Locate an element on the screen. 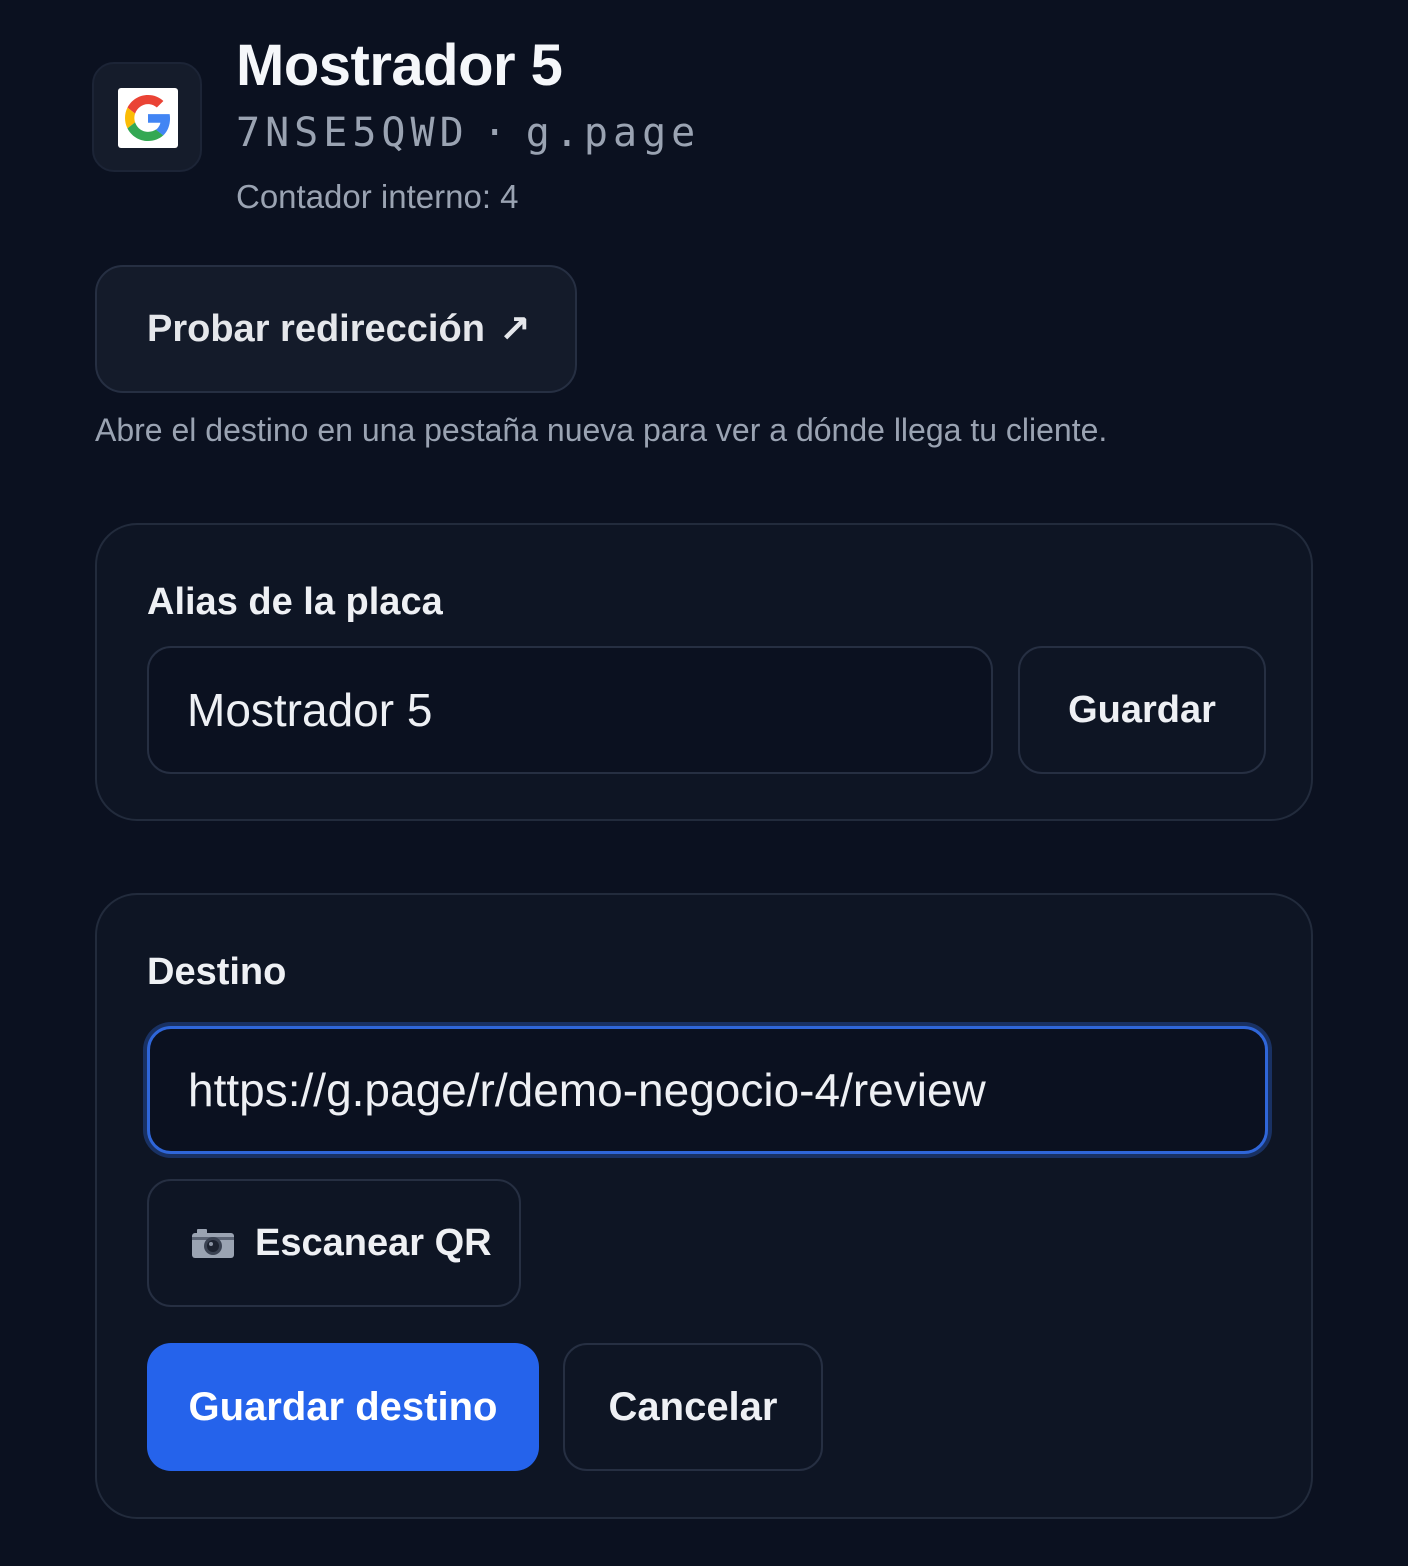 The image size is (1408, 1566). test-redirect-button: Probar redirección ↗ is located at coordinates (336, 329).